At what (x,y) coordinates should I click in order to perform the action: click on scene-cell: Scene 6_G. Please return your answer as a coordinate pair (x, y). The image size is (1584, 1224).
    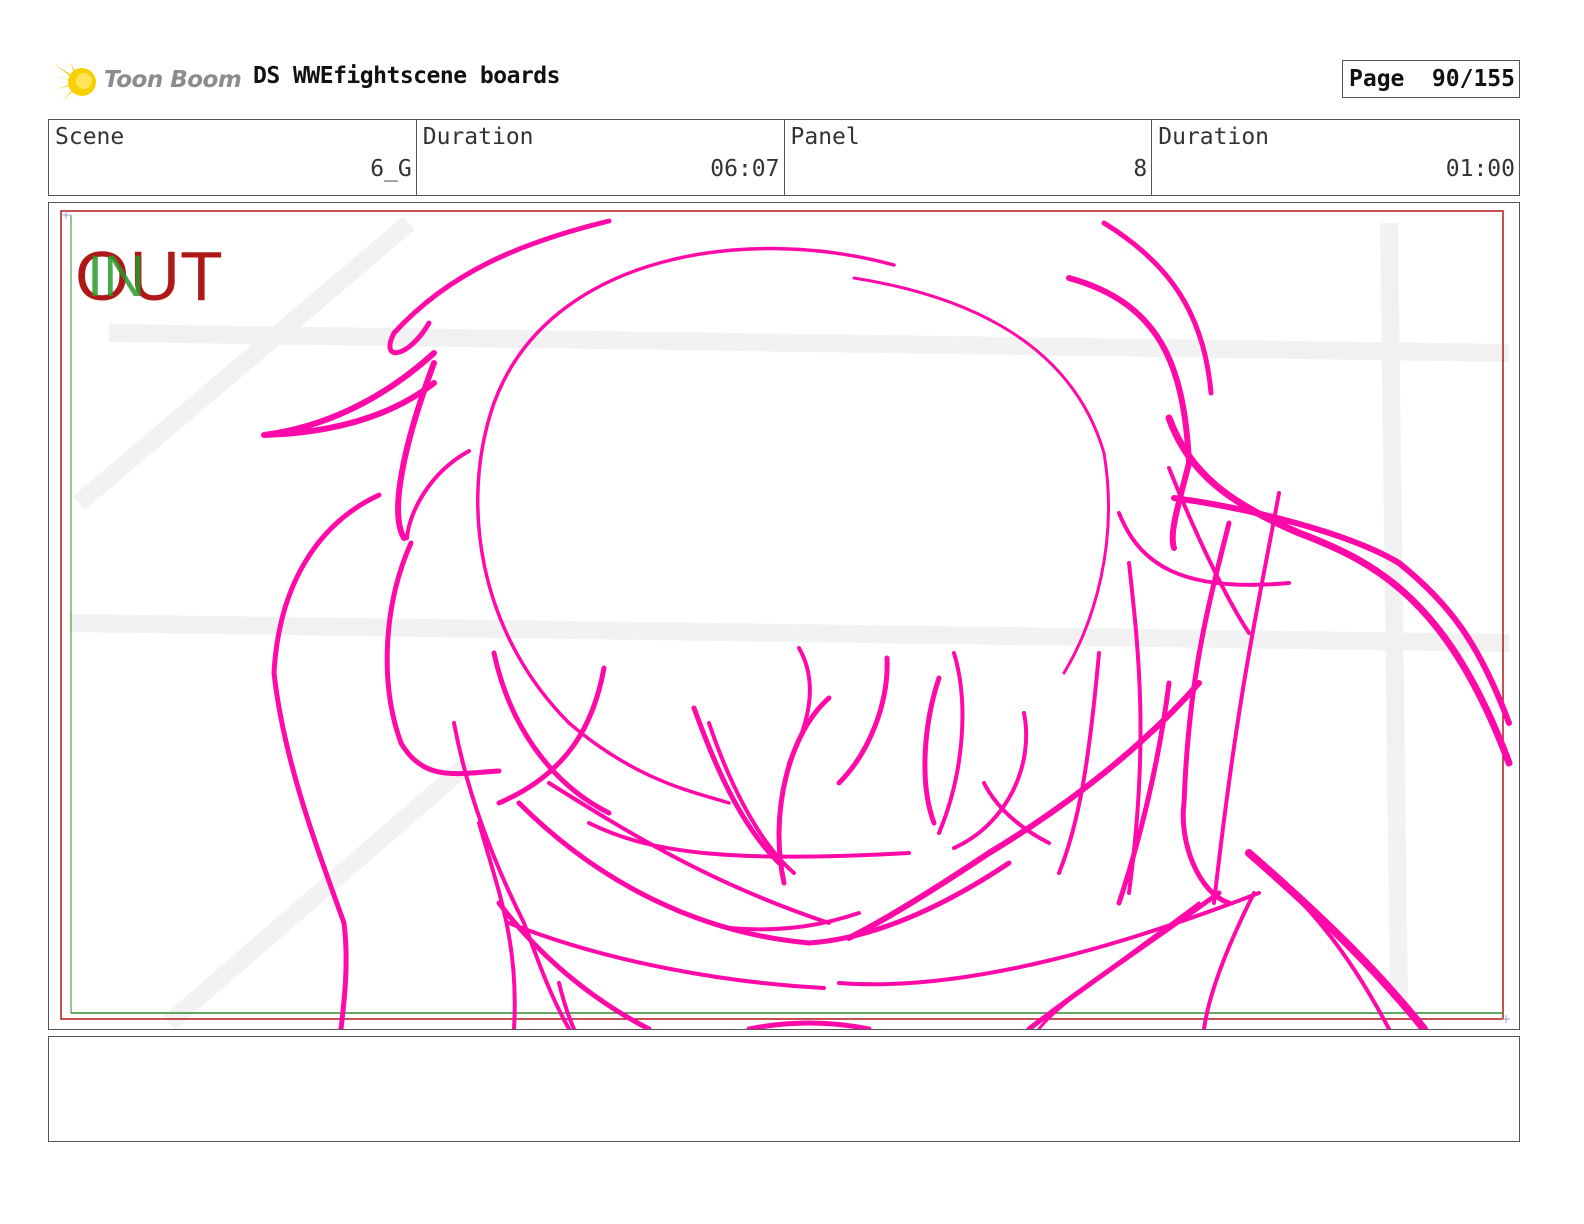
    Looking at the image, I should click on (233, 157).